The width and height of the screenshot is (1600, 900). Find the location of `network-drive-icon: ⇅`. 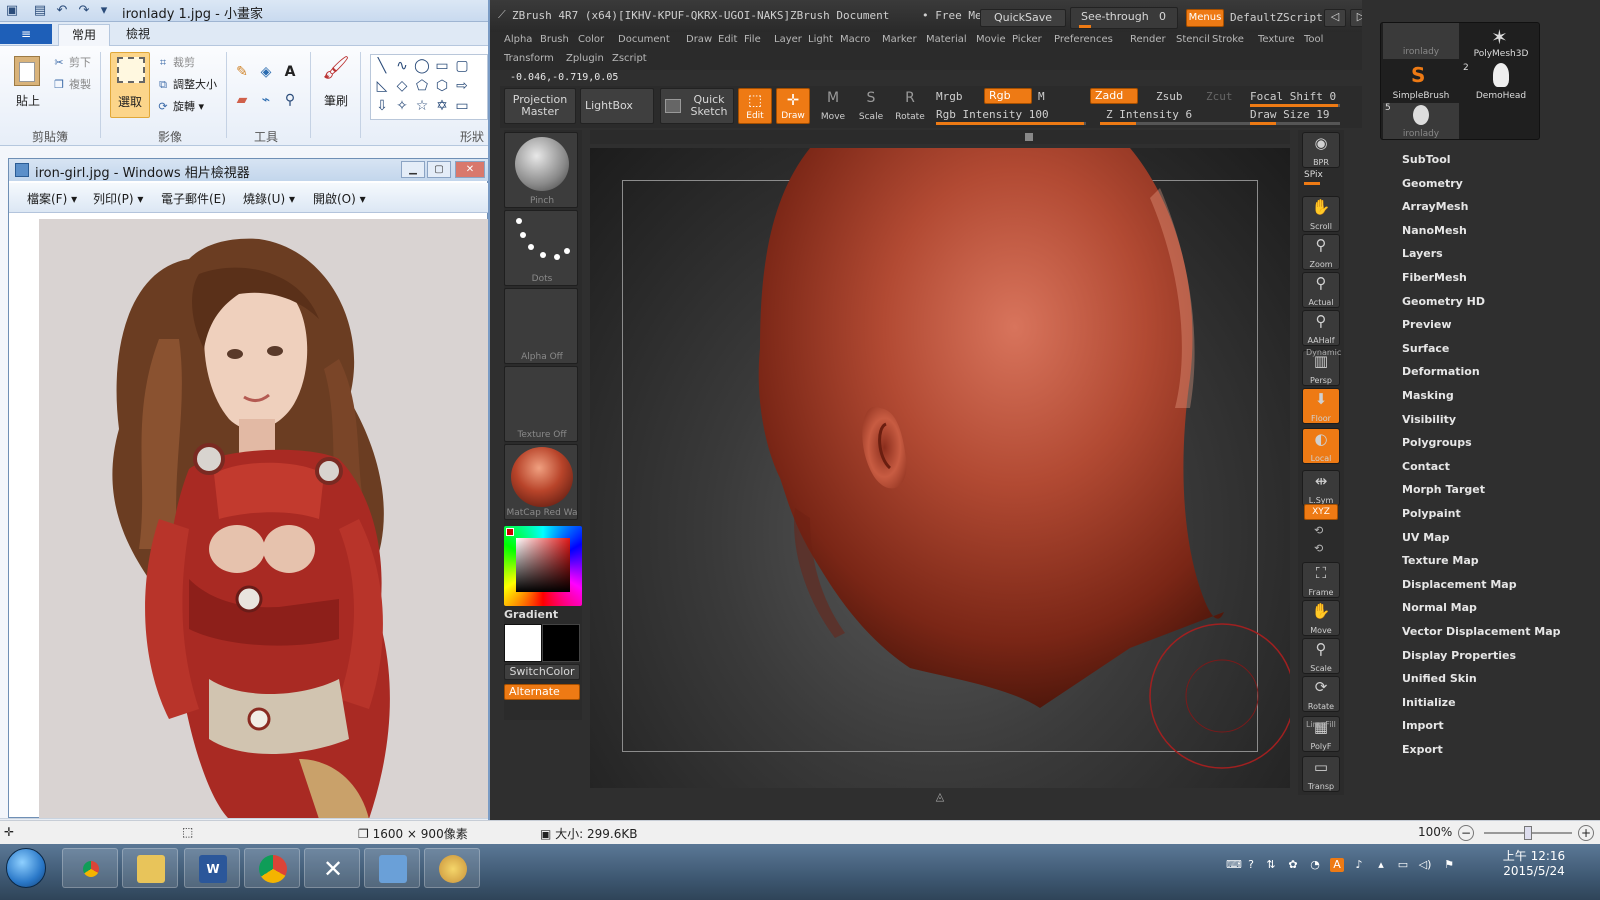

network-drive-icon: ⇅ is located at coordinates (1271, 865).